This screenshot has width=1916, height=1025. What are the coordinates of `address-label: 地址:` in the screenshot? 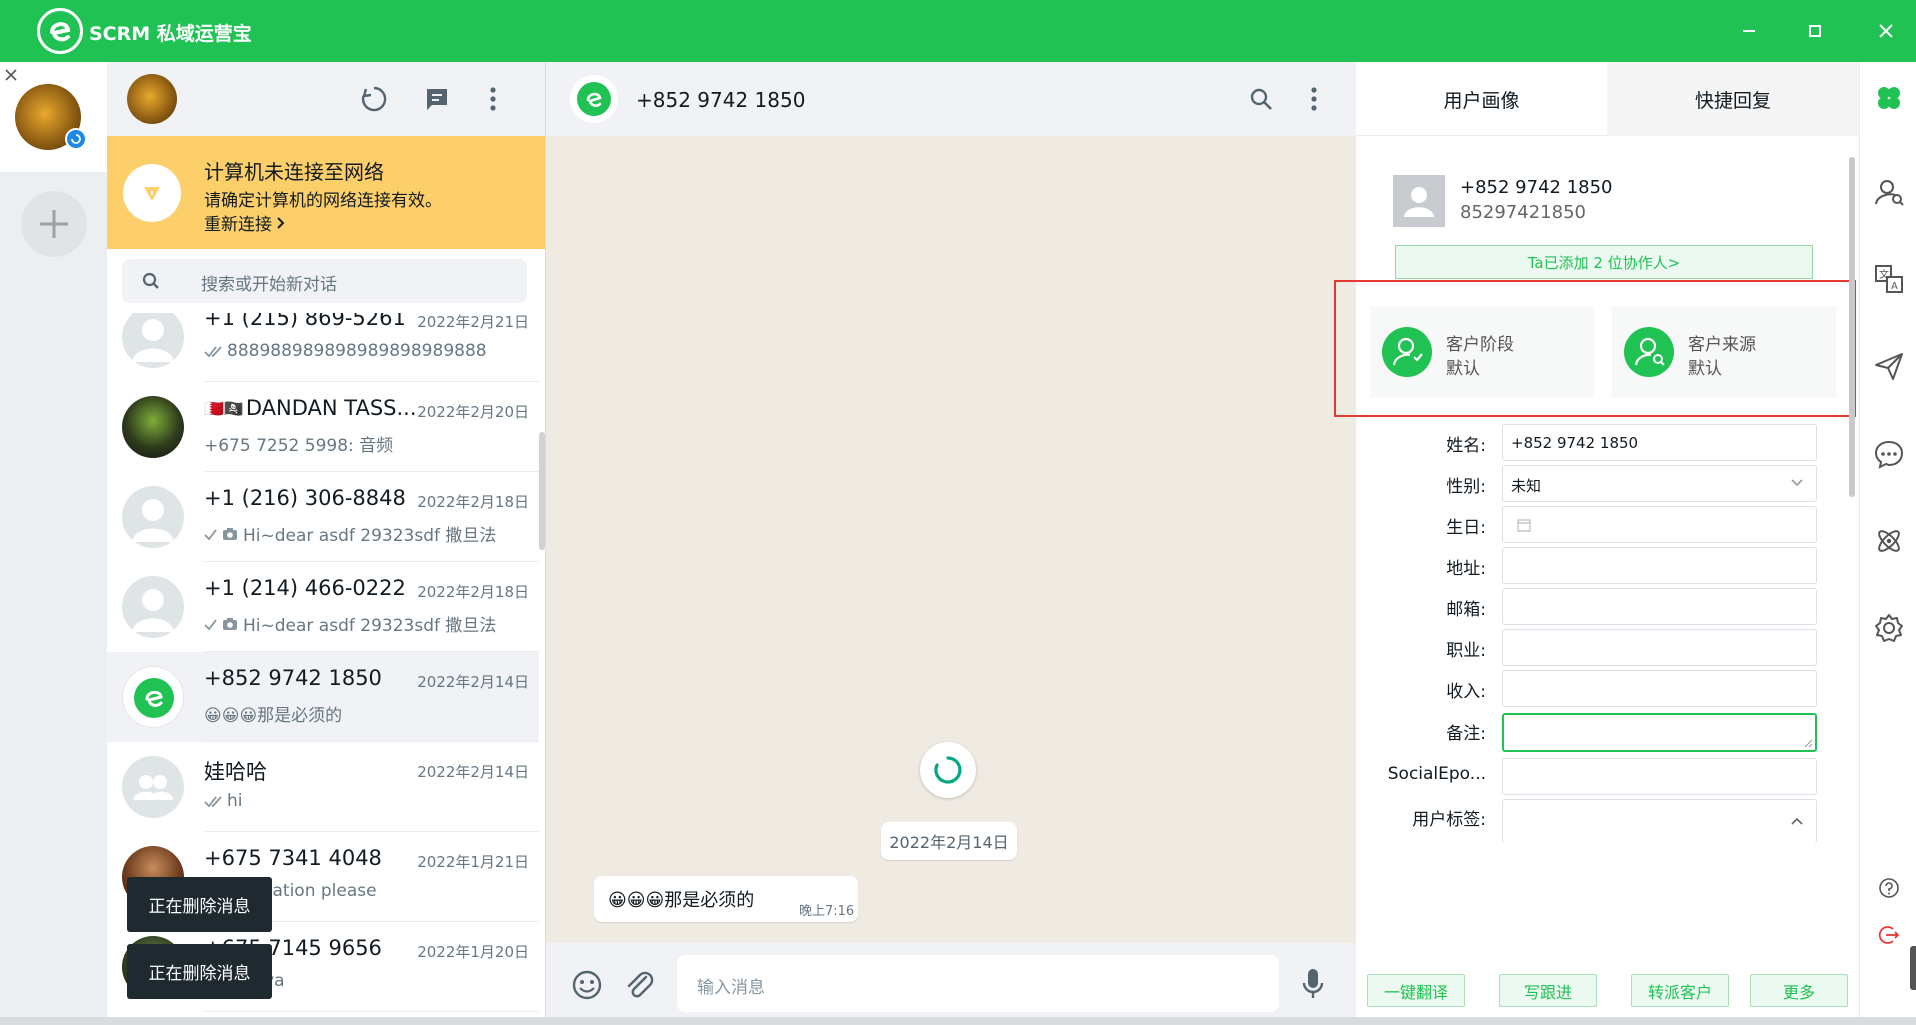 It's located at (1466, 569).